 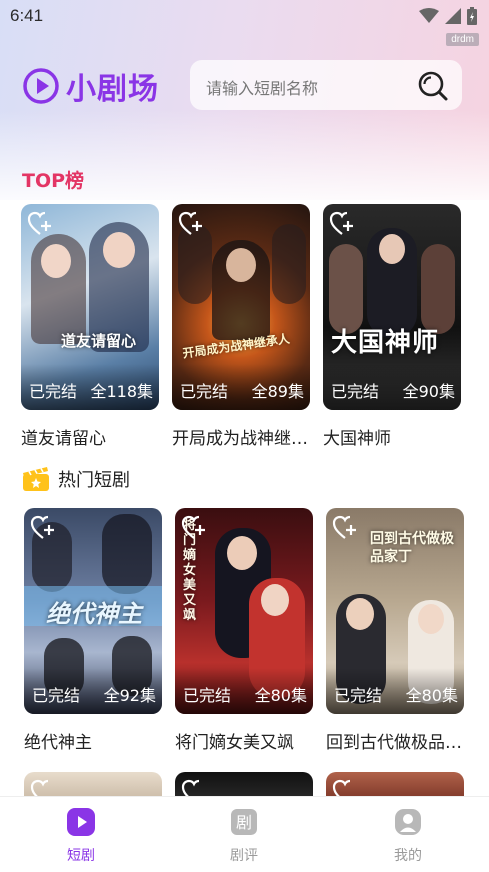 I want to click on status-icons, so click(x=448, y=16).